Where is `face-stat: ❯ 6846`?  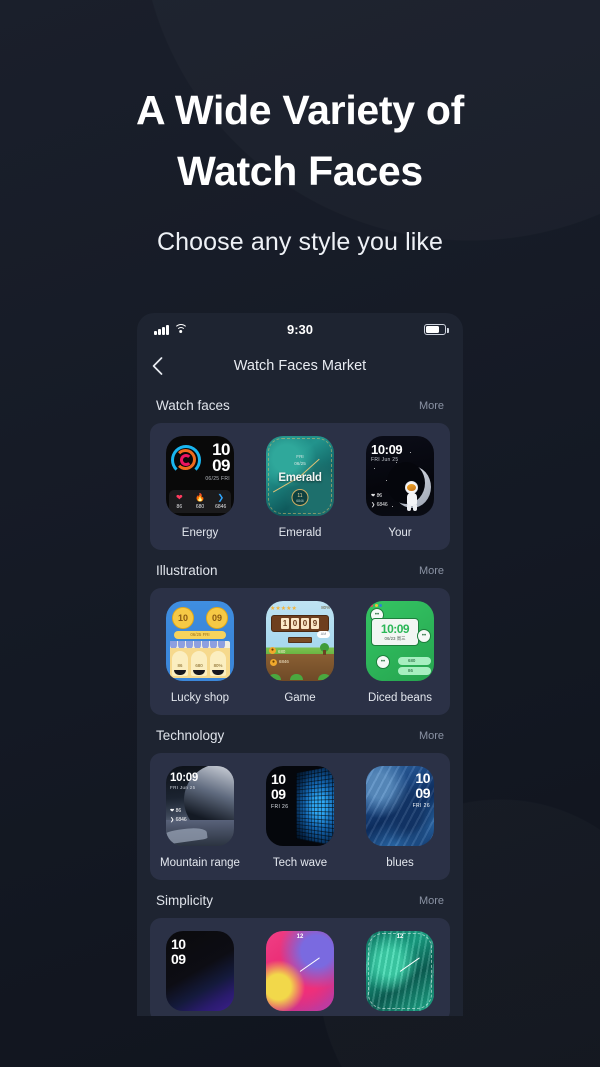 face-stat: ❯ 6846 is located at coordinates (379, 505).